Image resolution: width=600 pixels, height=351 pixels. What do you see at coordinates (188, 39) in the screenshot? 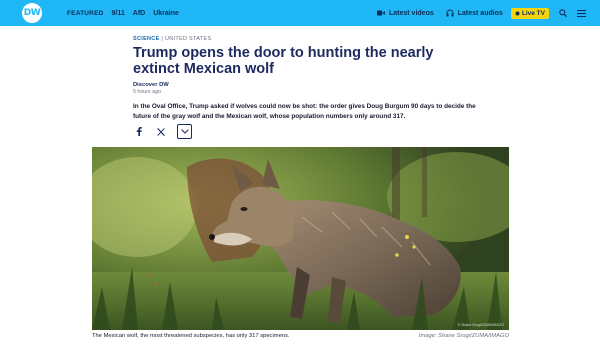
I see `region-link: UNITED STATES` at bounding box center [188, 39].